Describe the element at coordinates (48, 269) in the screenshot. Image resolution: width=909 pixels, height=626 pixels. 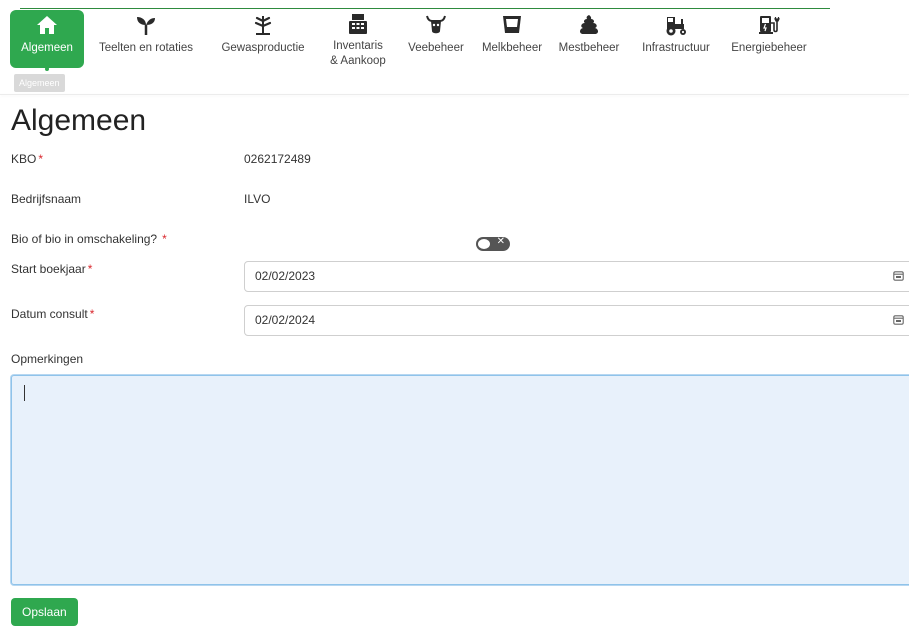
I see `start-boekjaar-label-text: Start boekjaar` at that location.